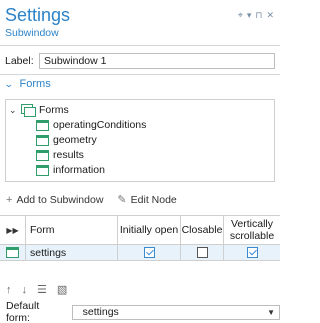  I want to click on edit-node-label: Edit Node, so click(153, 199).